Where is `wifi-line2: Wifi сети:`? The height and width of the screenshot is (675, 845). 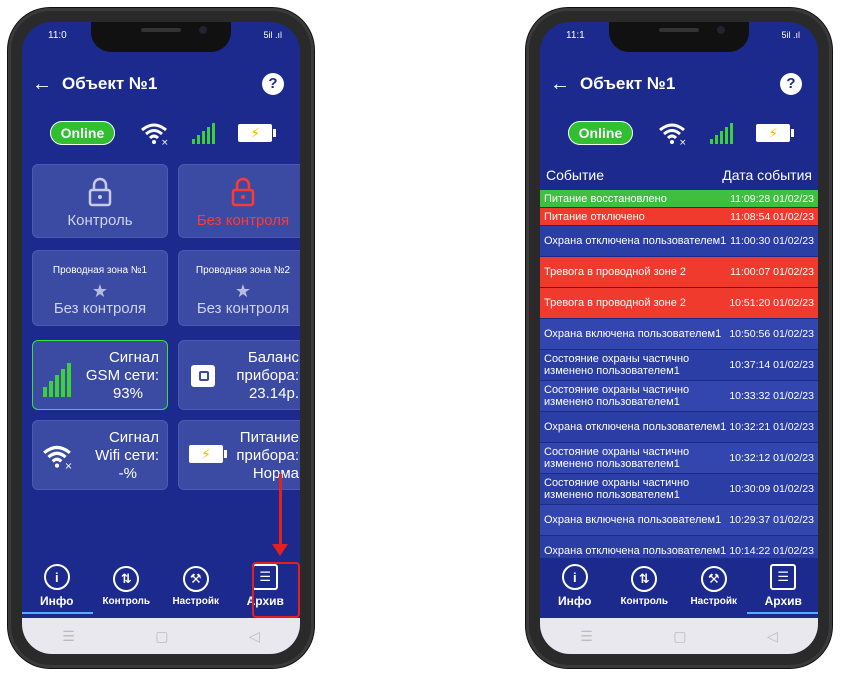 wifi-line2: Wifi сети: is located at coordinates (127, 455).